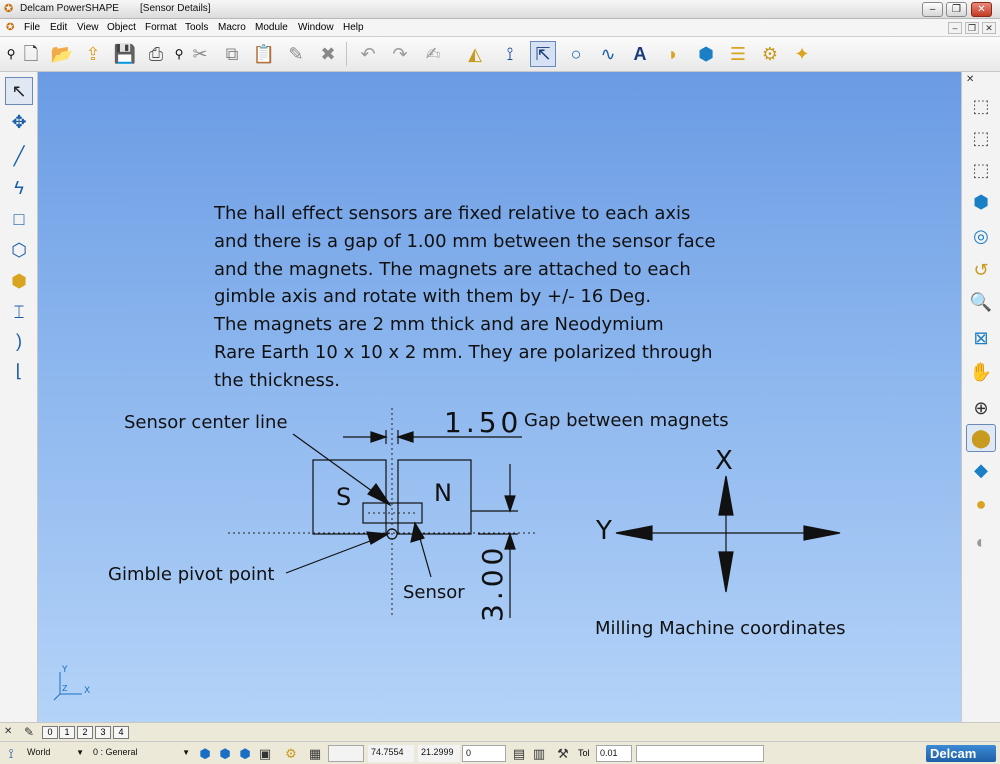  I want to click on coord-z-field: 0, so click(484, 753).